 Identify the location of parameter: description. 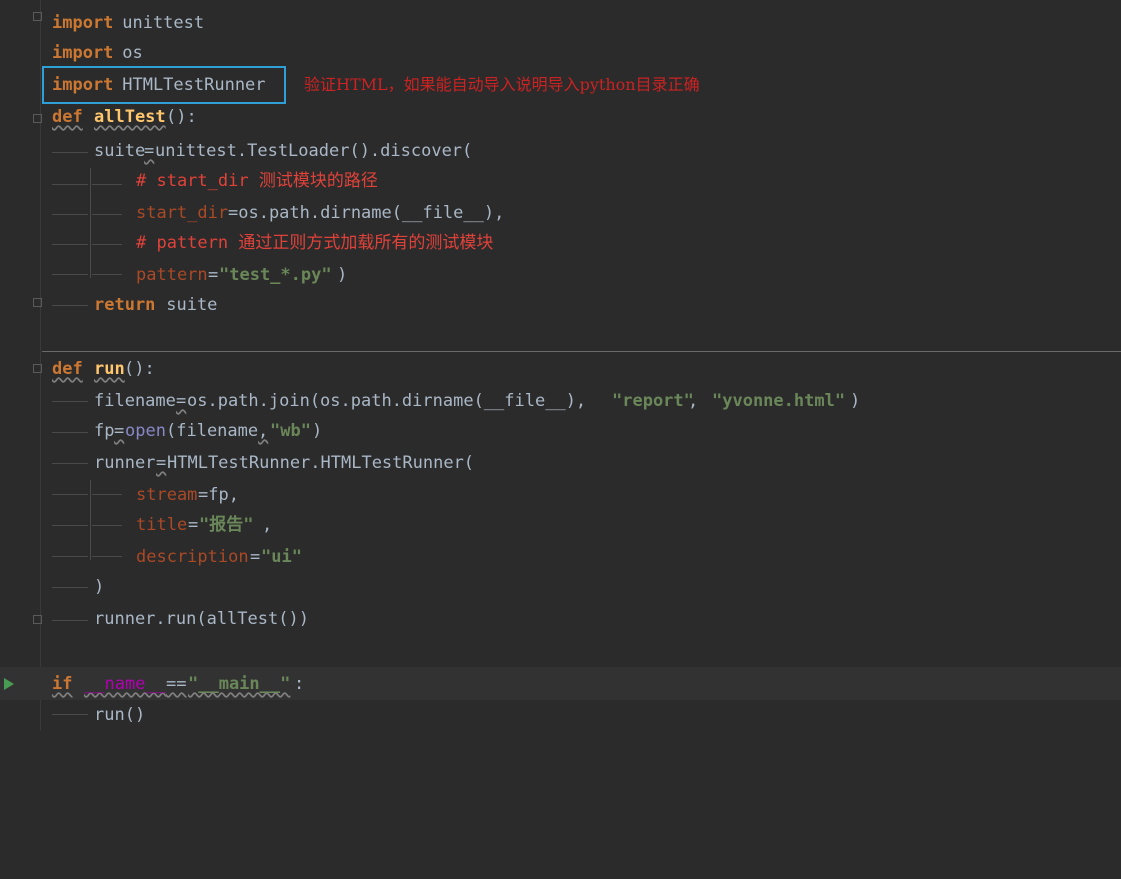
(192, 557).